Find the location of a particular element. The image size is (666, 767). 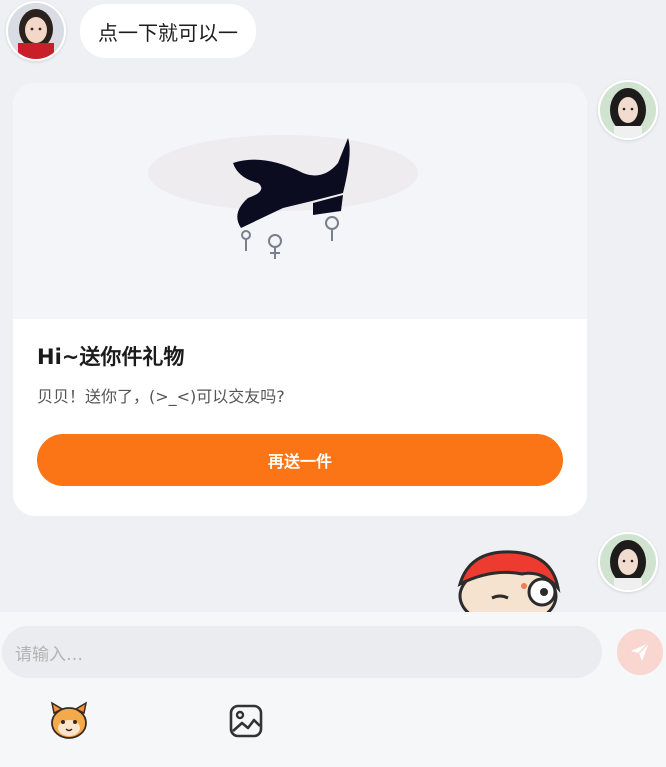

gift-message: 贝贝！送你了，(>_<)可以交友吗? is located at coordinates (161, 396).